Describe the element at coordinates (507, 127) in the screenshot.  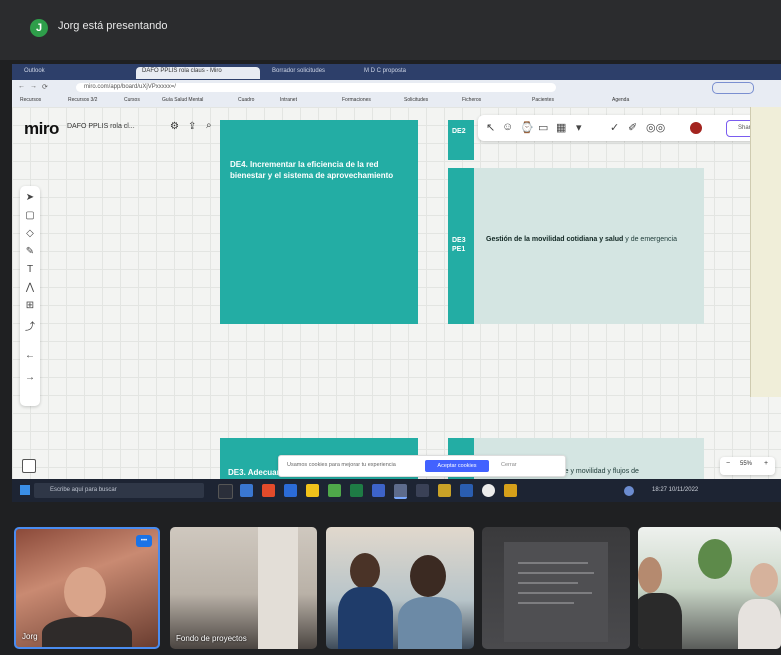
I see `reactions-icon: ☺` at that location.